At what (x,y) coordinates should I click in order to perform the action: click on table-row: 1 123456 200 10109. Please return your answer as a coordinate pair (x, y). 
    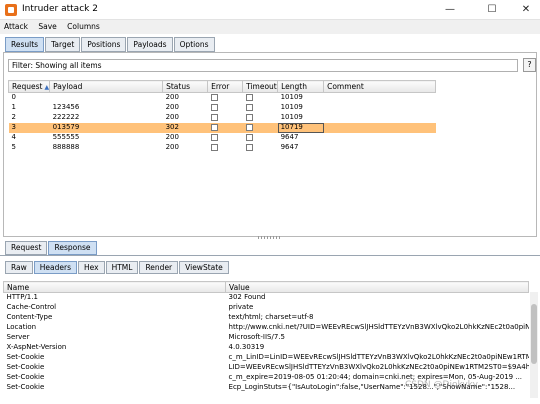
    Looking at the image, I should click on (222, 108).